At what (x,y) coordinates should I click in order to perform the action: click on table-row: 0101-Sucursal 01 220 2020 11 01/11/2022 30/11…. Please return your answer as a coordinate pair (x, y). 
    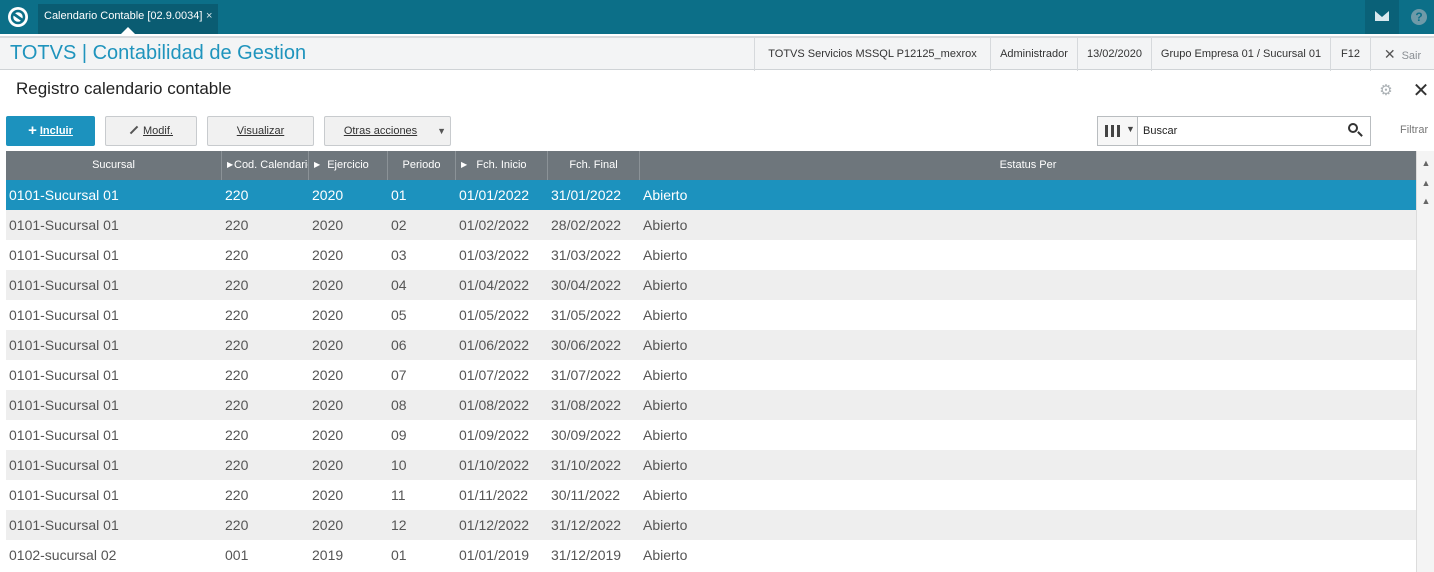
    Looking at the image, I should click on (711, 495).